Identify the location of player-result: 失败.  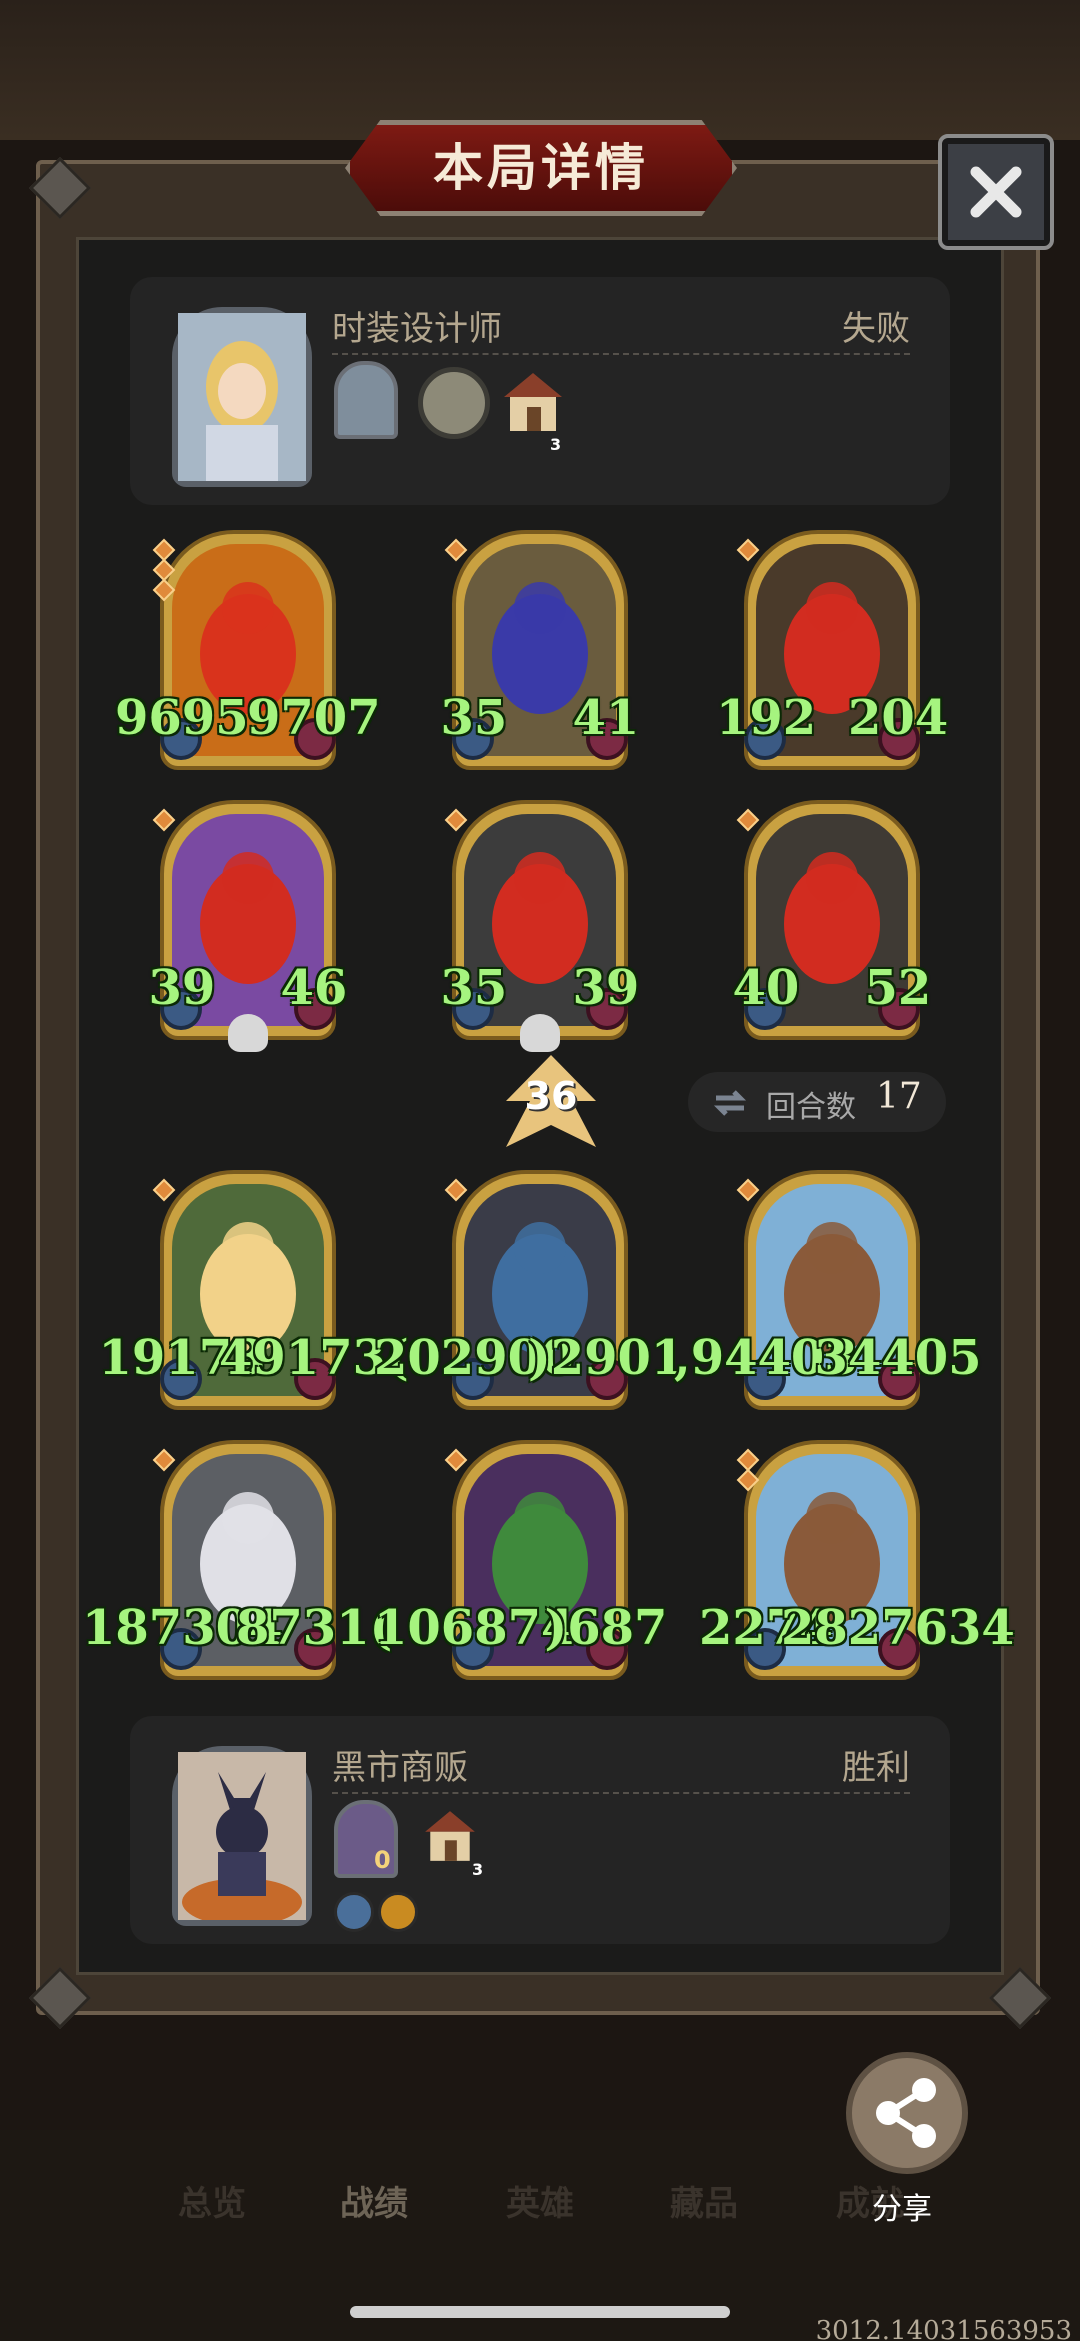
(876, 329).